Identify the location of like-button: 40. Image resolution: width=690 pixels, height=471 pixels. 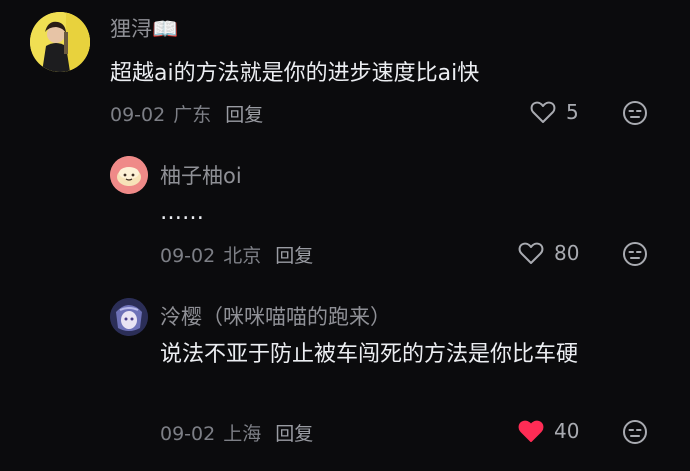
(548, 431).